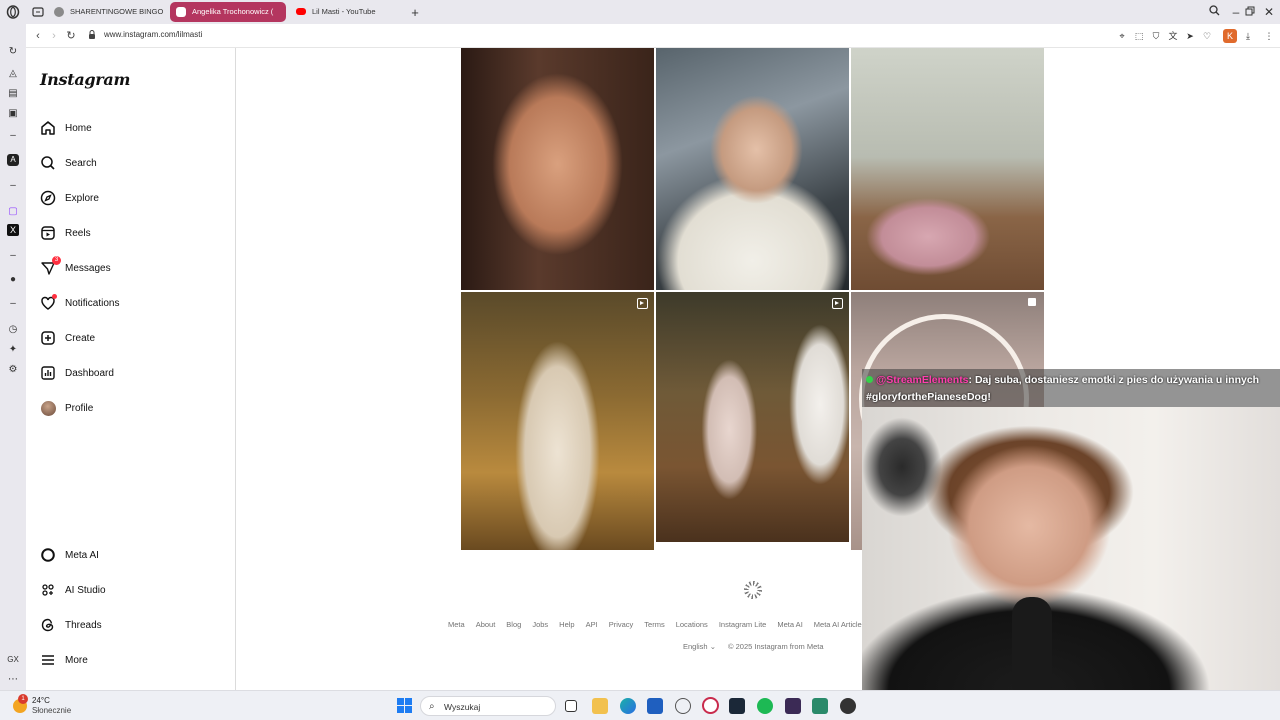 This screenshot has height=720, width=1280. I want to click on reels-icon, so click(642, 303).